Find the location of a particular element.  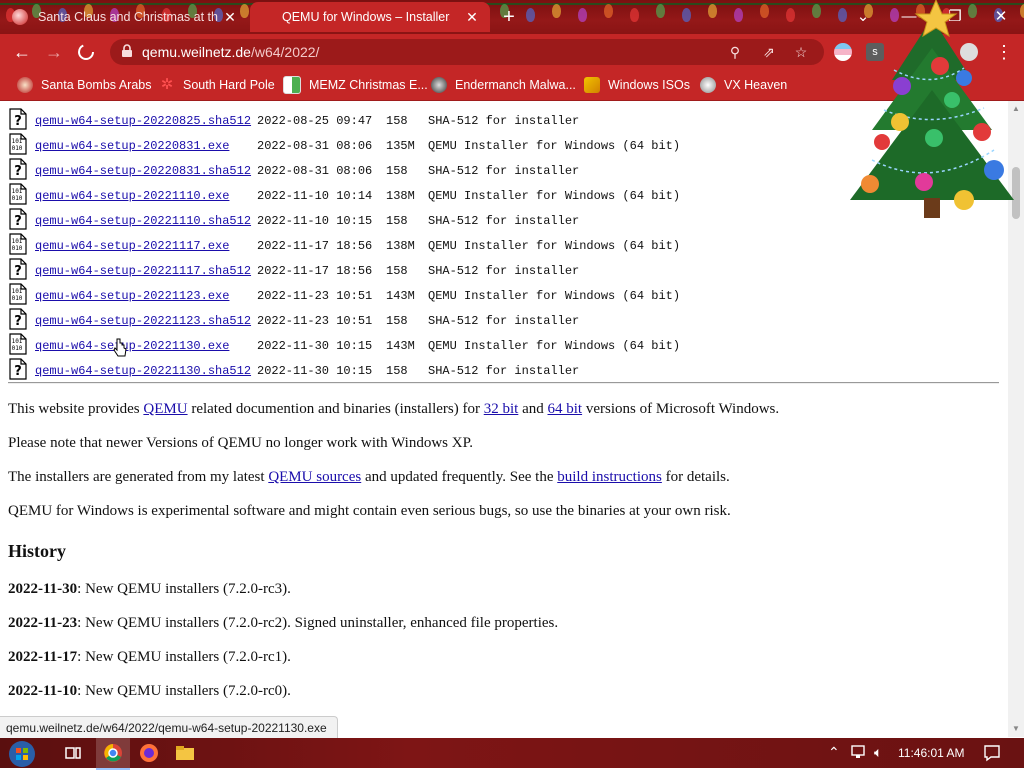

windows-taskbar: ⌃ 🔈︎ 11:46:01 AM is located at coordinates (512, 754).